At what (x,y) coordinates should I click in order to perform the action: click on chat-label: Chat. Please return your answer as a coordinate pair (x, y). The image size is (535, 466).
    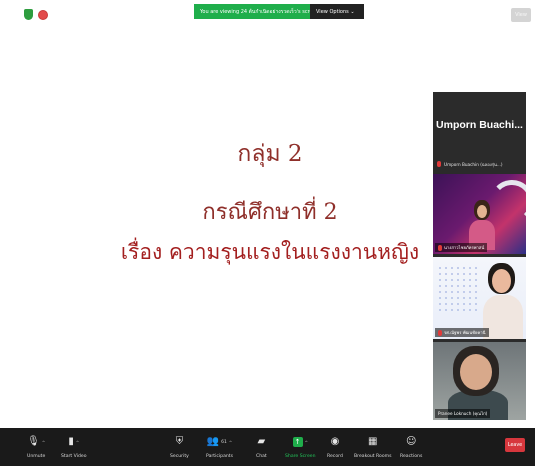
    Looking at the image, I should click on (261, 456).